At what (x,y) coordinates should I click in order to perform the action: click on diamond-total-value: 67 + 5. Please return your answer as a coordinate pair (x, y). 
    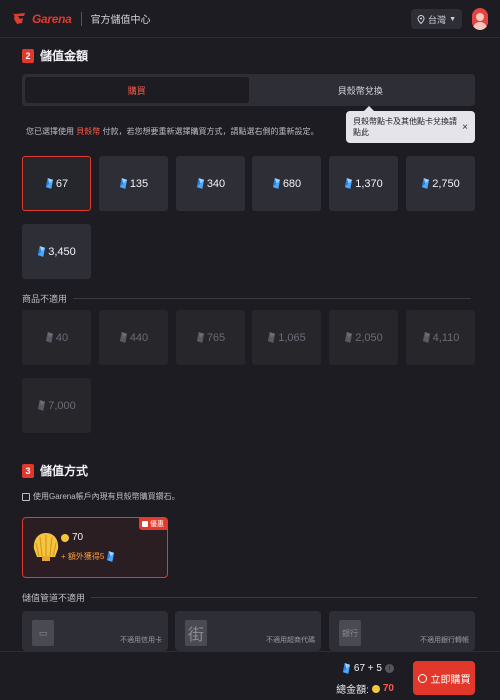
    Looking at the image, I should click on (367, 668).